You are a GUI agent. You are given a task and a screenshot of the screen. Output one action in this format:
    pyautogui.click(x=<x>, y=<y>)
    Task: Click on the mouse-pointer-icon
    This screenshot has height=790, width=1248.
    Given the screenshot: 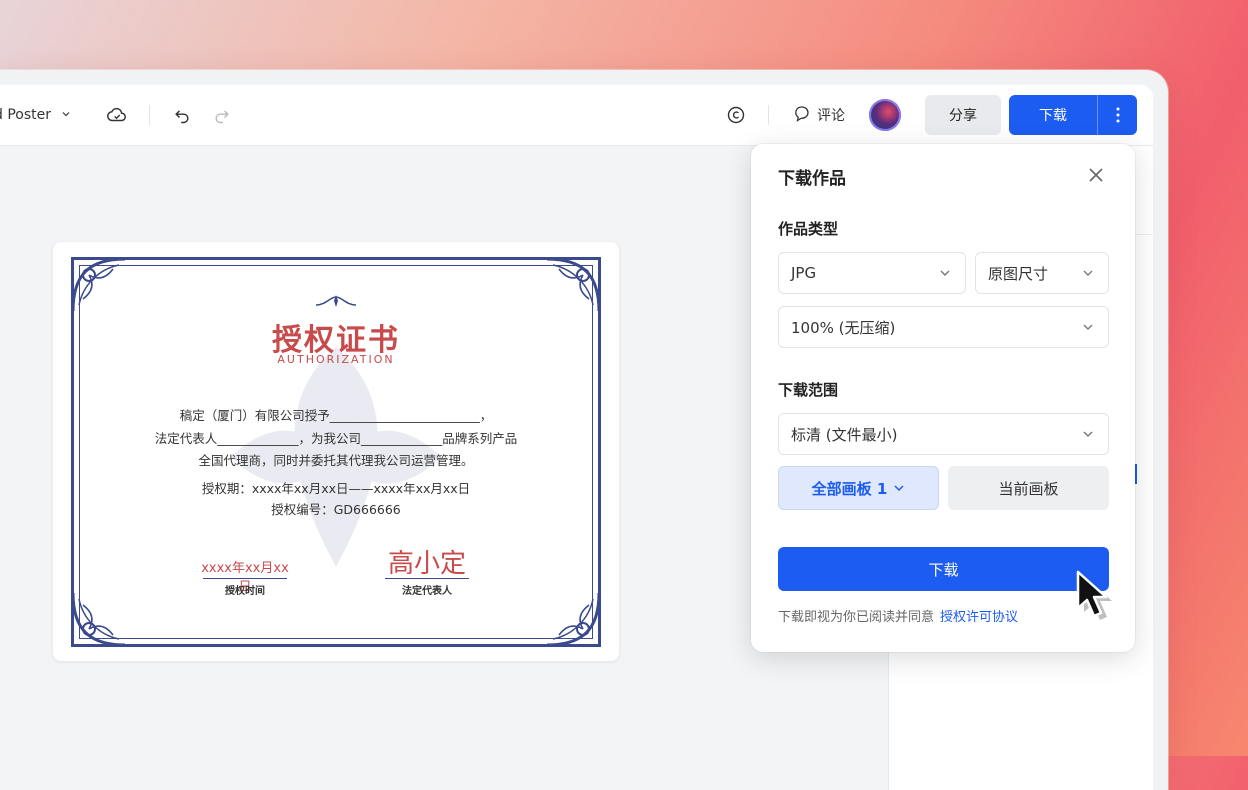 What is the action you would take?
    pyautogui.click(x=1094, y=595)
    